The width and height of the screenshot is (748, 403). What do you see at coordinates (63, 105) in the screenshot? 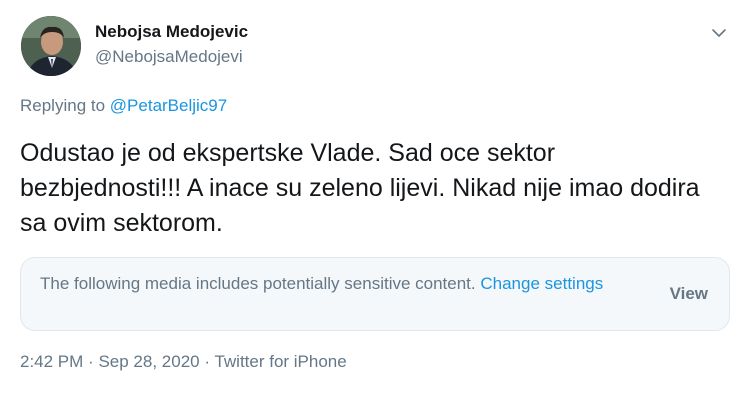
I see `replying-to-label: Replying to` at bounding box center [63, 105].